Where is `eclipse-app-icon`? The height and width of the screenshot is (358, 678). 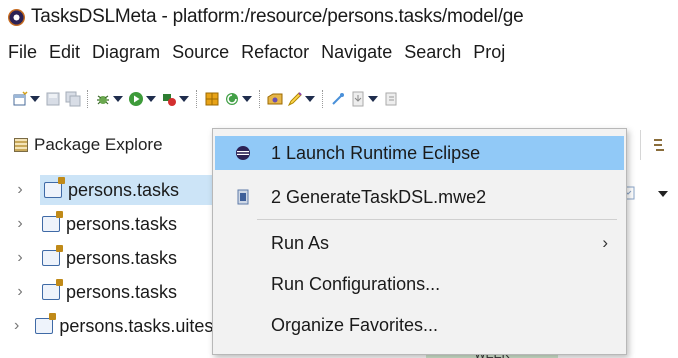 eclipse-app-icon is located at coordinates (16, 17).